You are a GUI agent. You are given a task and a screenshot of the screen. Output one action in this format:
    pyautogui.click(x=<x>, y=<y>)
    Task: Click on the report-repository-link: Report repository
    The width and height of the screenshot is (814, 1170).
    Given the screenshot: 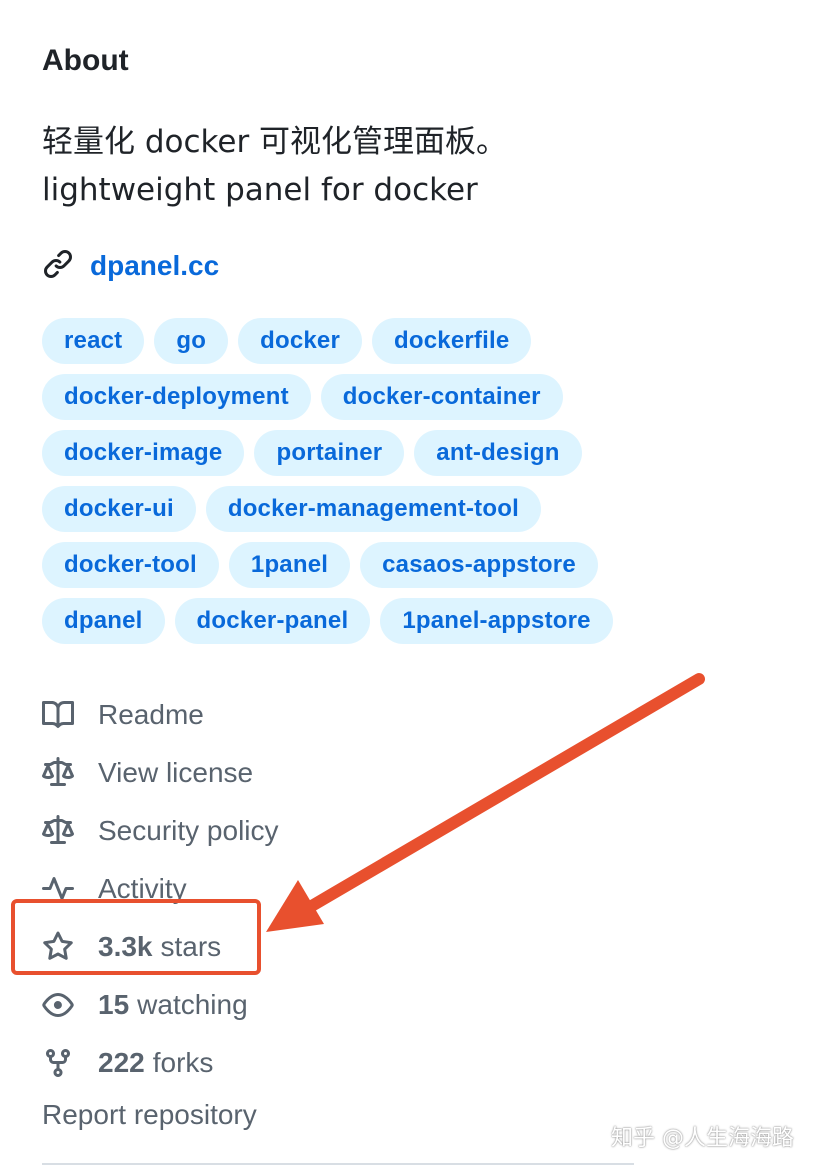 What is the action you would take?
    pyautogui.click(x=149, y=1115)
    